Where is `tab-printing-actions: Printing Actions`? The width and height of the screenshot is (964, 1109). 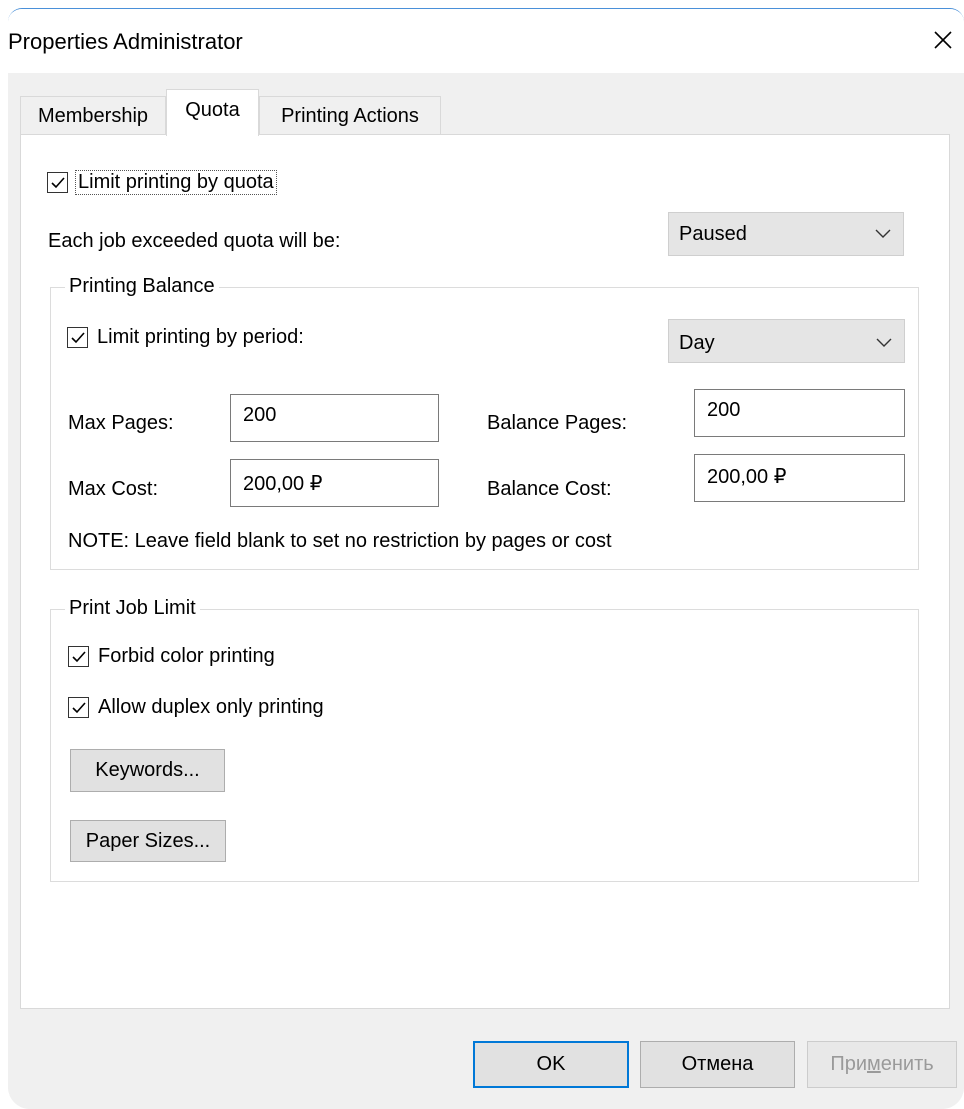
tab-printing-actions: Printing Actions is located at coordinates (350, 115).